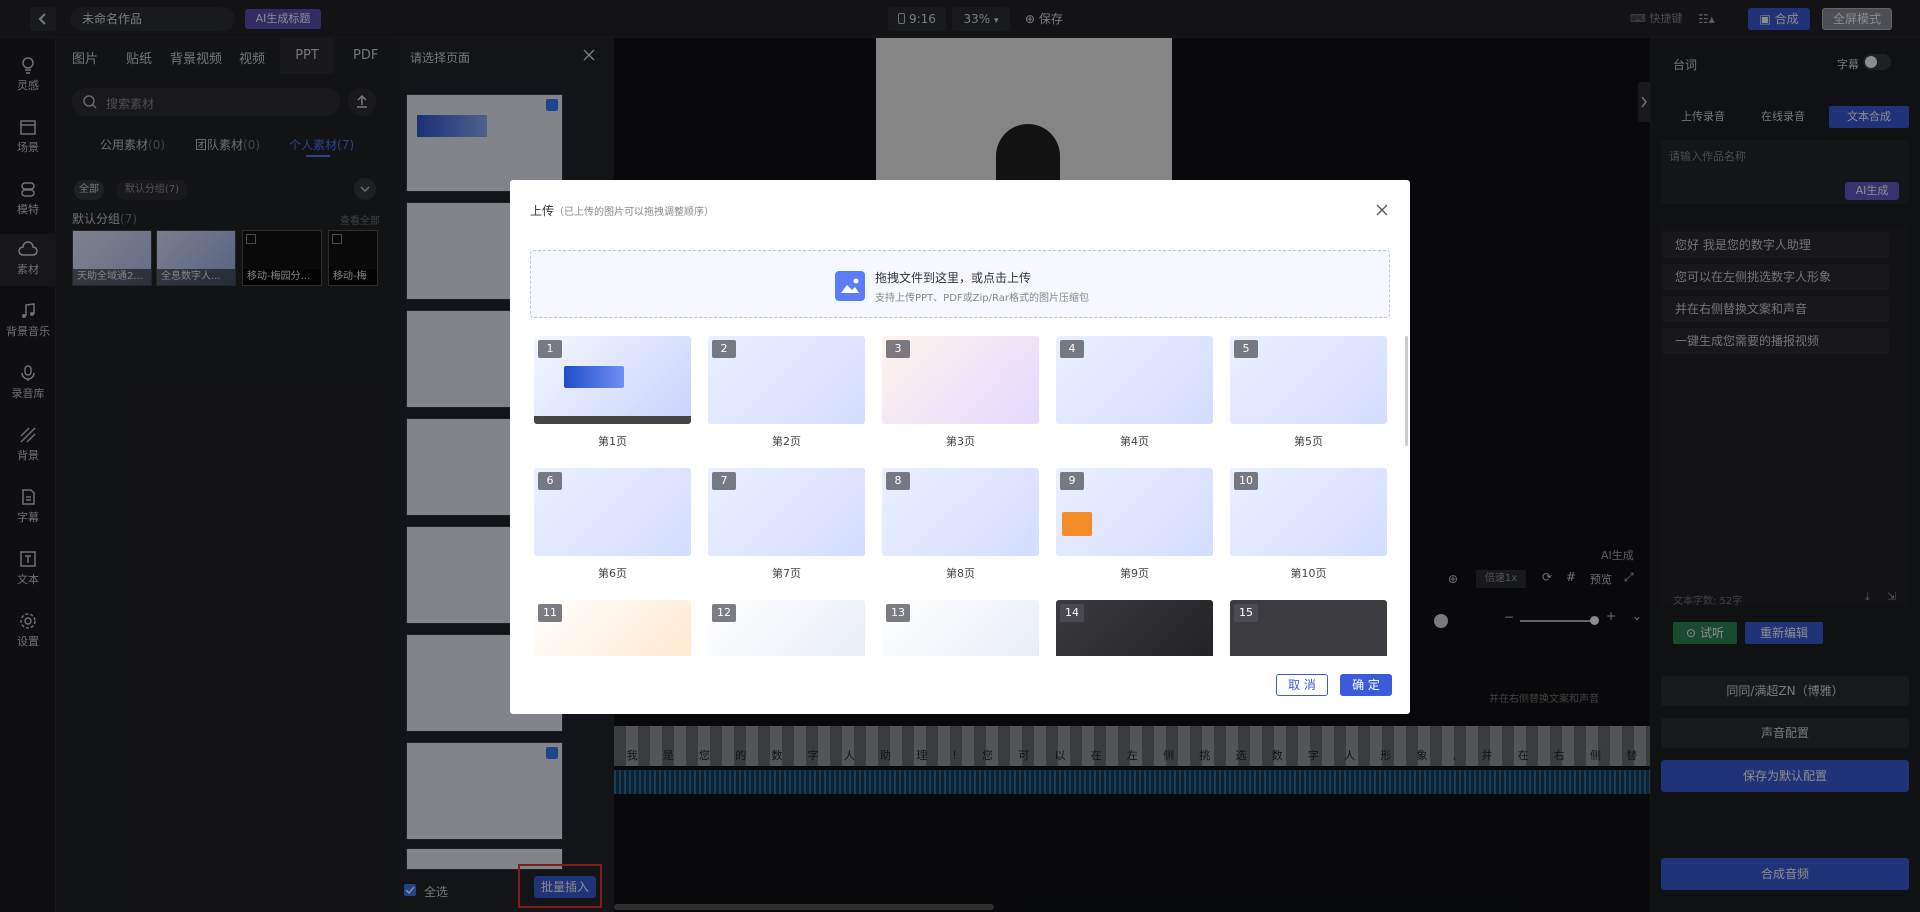 The image size is (1920, 912). I want to click on slide-thumbnail: 9, so click(1134, 512).